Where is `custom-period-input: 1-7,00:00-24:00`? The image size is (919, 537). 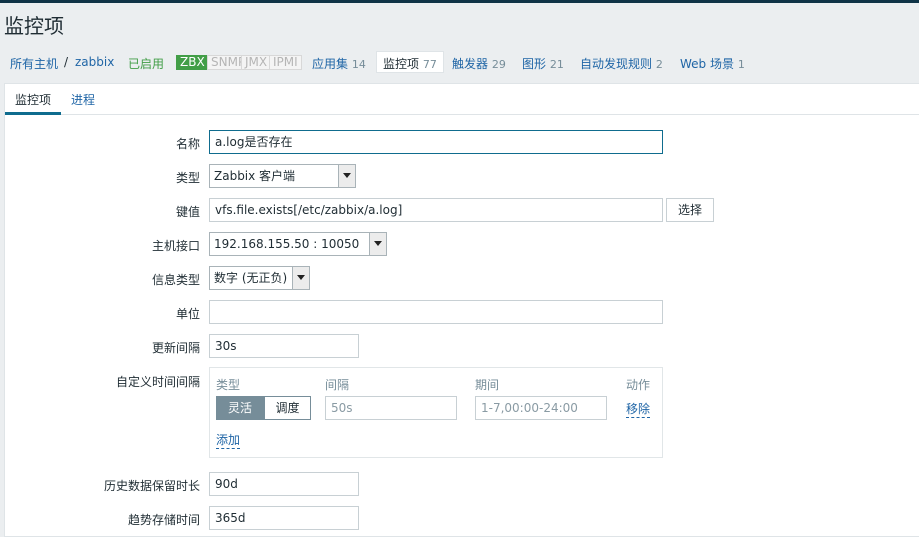
custom-period-input: 1-7,00:00-24:00 is located at coordinates (541, 408).